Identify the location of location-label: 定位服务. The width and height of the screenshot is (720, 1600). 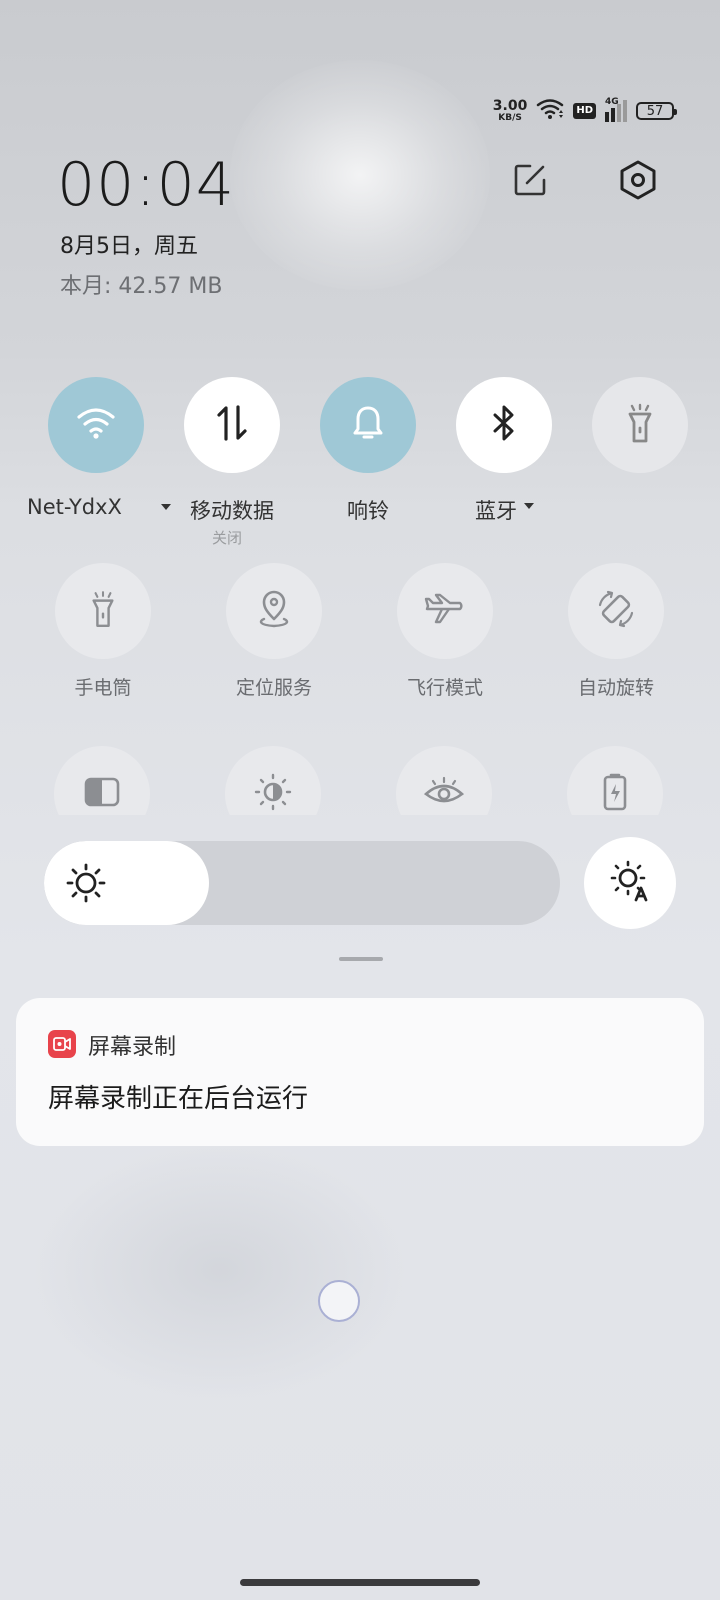
(273, 688).